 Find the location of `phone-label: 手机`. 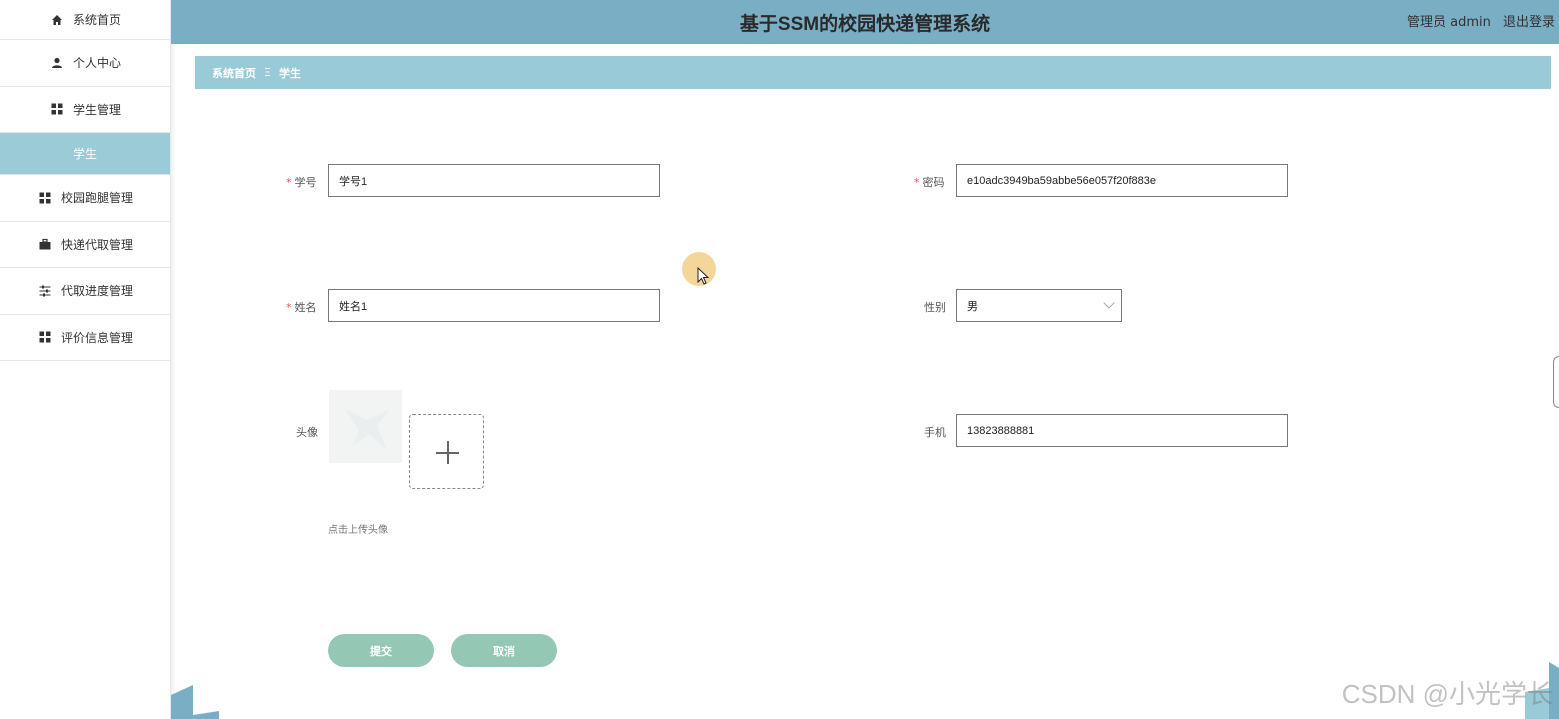

phone-label: 手机 is located at coordinates (935, 432).